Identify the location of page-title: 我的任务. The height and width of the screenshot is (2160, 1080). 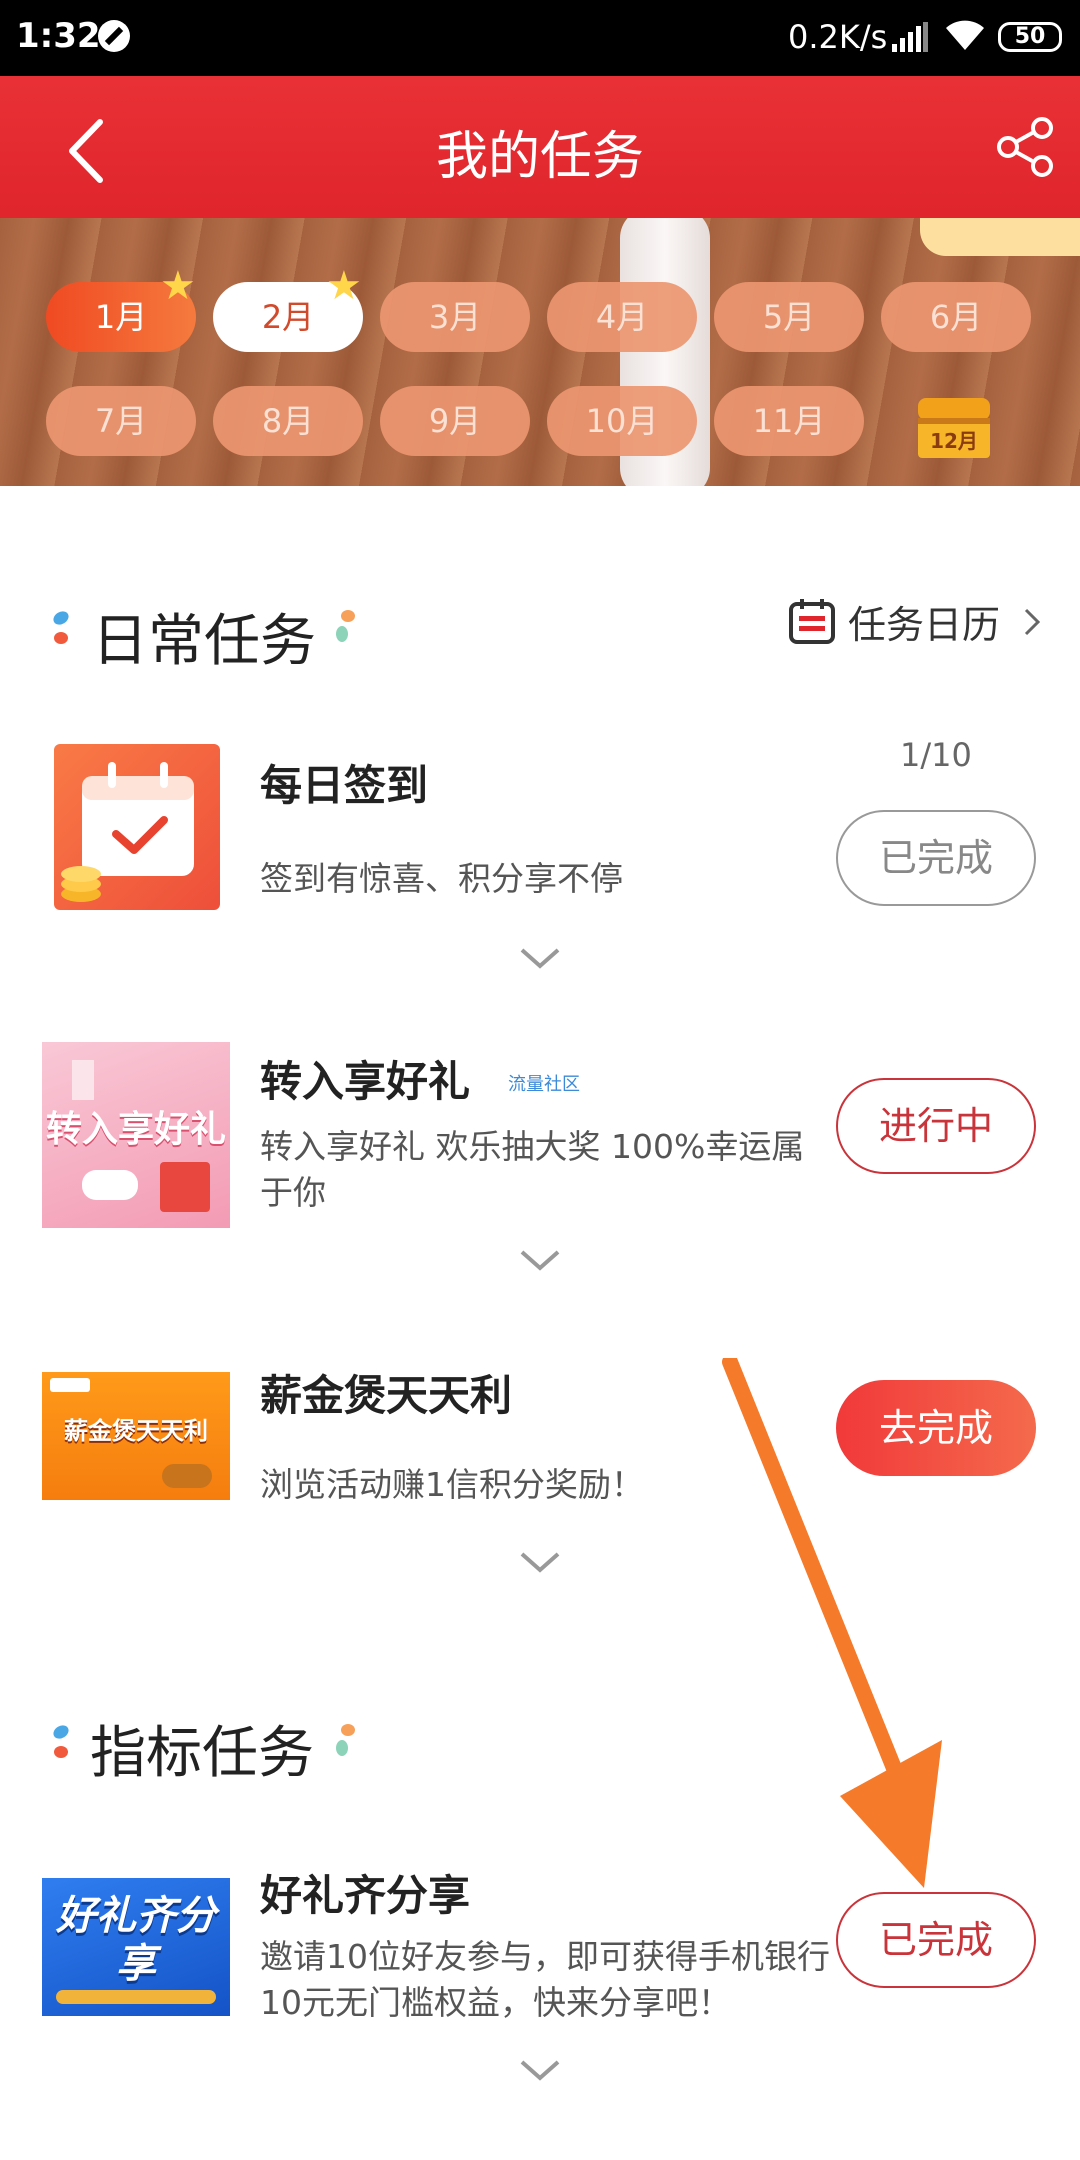
(539, 157).